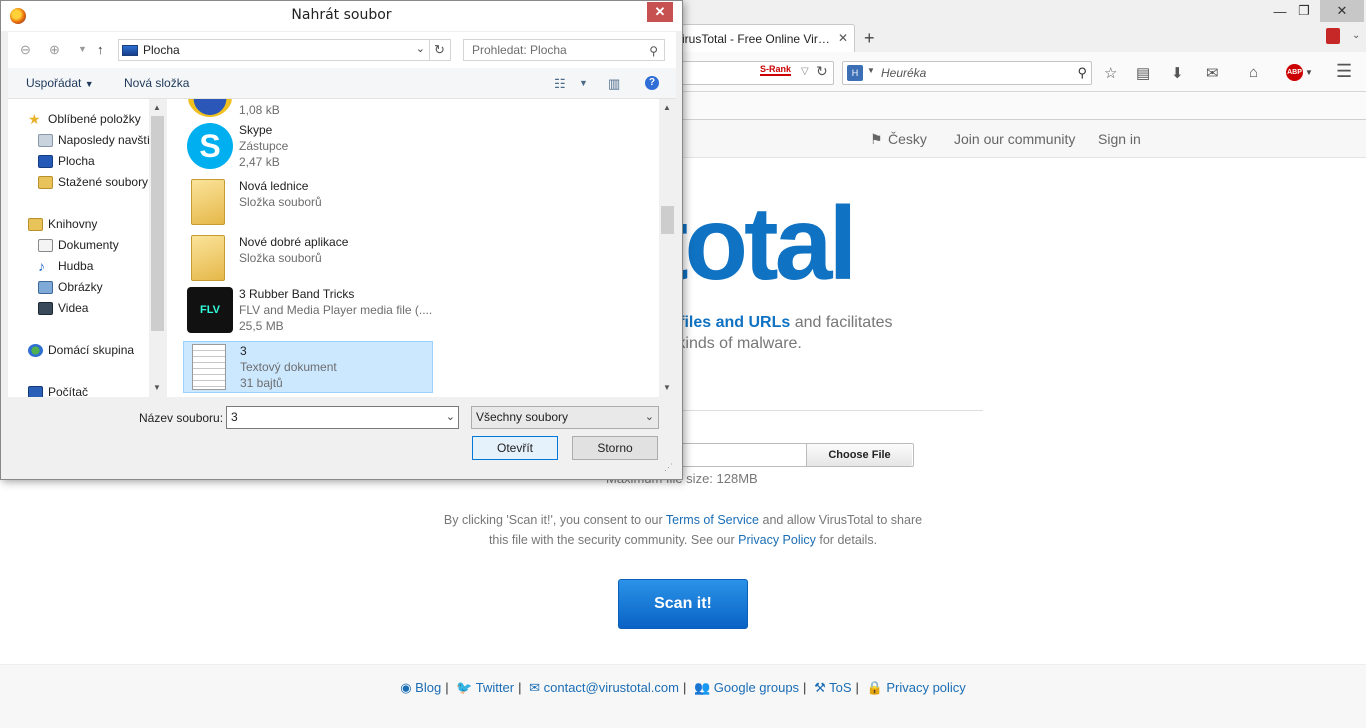  What do you see at coordinates (667, 248) in the screenshot?
I see `file-list-scrollbar: ▲ ▼` at bounding box center [667, 248].